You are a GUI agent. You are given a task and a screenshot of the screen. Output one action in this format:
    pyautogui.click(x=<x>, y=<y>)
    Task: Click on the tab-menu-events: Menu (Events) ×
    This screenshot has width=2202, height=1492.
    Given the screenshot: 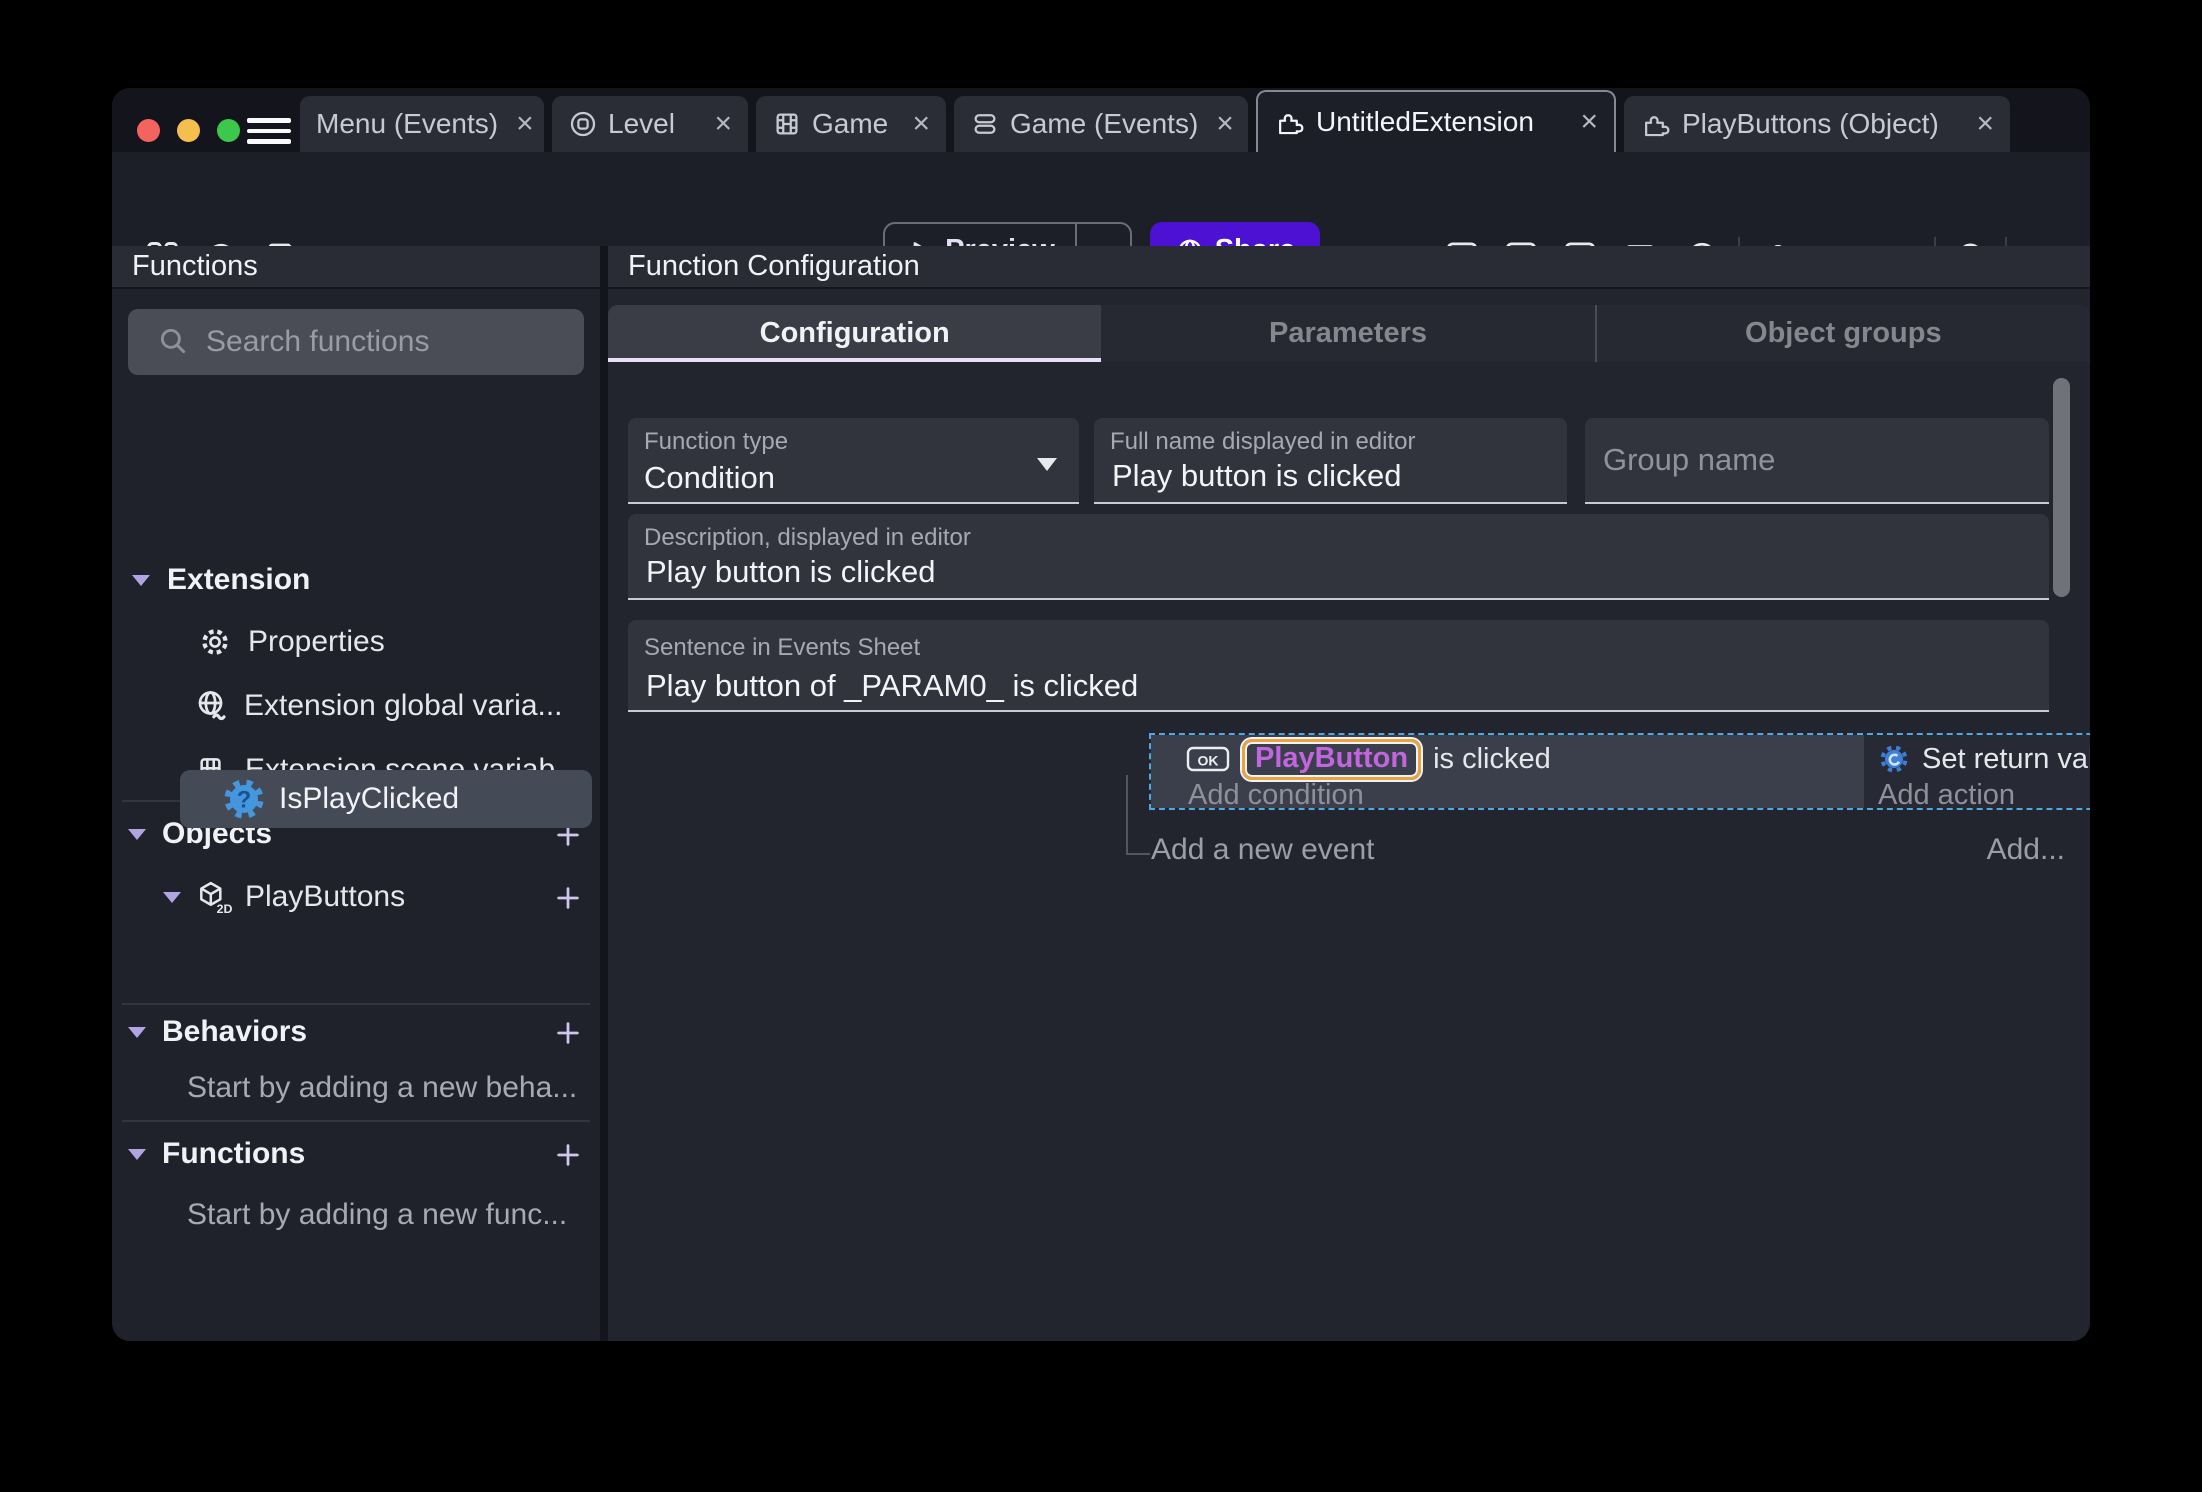 What is the action you would take?
    pyautogui.click(x=422, y=124)
    